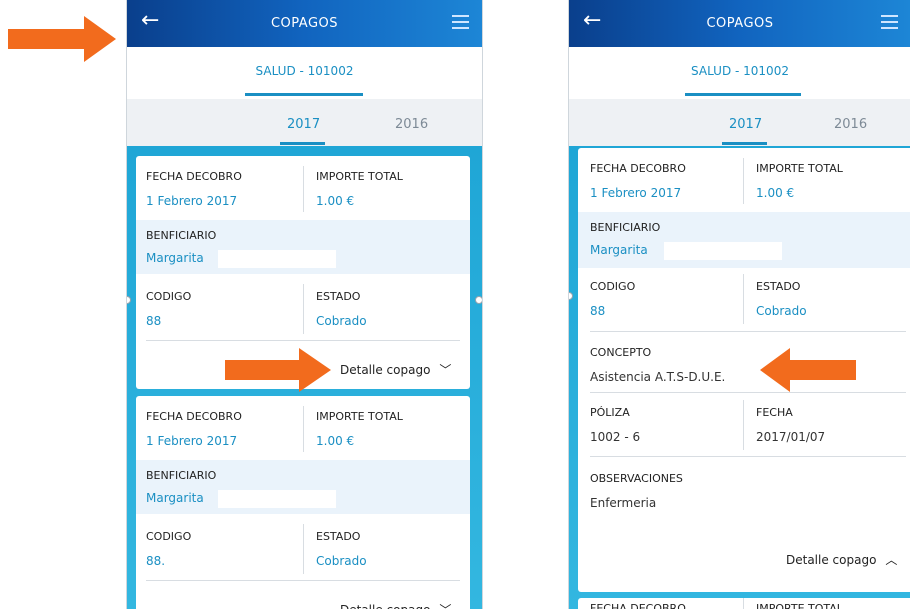  I want to click on codigo-value: 88., so click(156, 561).